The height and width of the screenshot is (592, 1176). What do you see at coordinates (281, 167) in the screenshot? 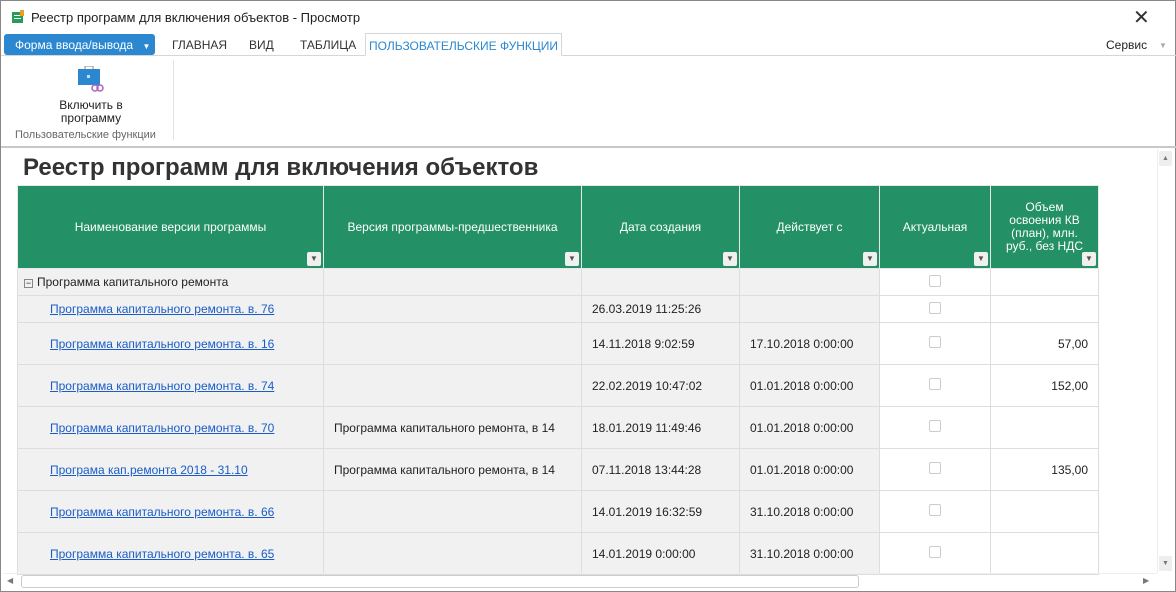
I see `page-title: Реестр программ для включения объектов` at bounding box center [281, 167].